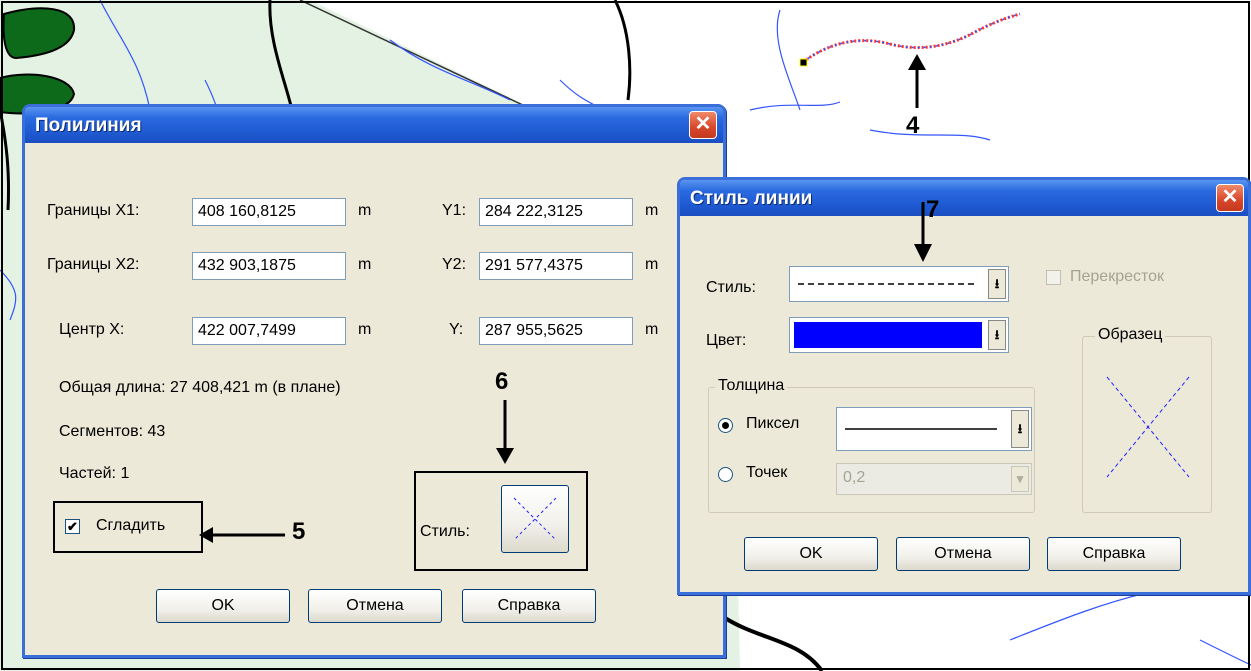 Image resolution: width=1251 pixels, height=671 pixels. What do you see at coordinates (365, 329) in the screenshot?
I see `center-x-unit: m` at bounding box center [365, 329].